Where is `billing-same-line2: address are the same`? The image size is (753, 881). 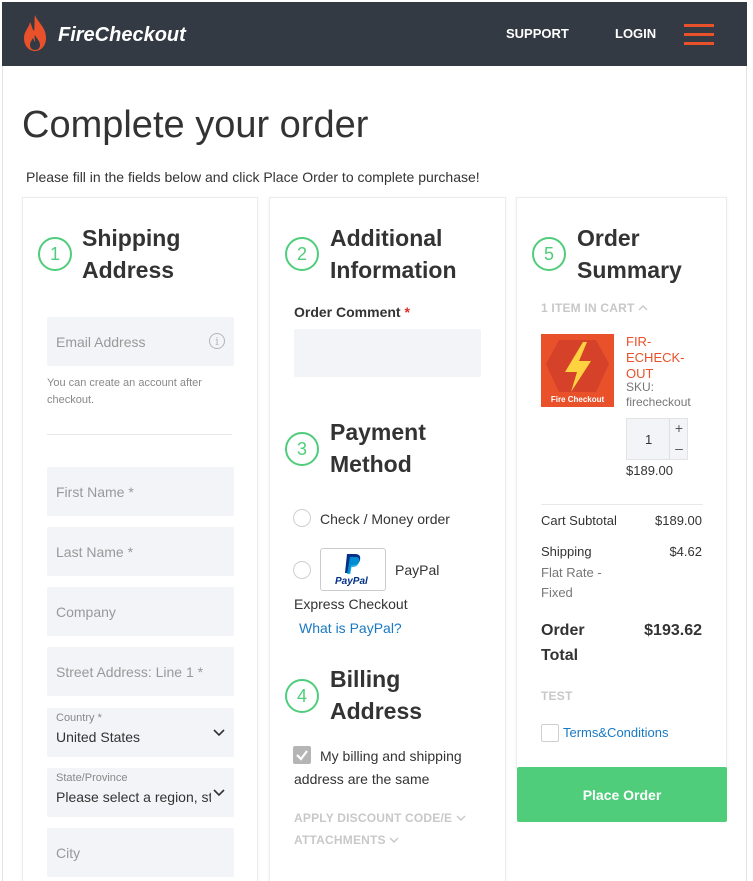
billing-same-line2: address are the same is located at coordinates (361, 779).